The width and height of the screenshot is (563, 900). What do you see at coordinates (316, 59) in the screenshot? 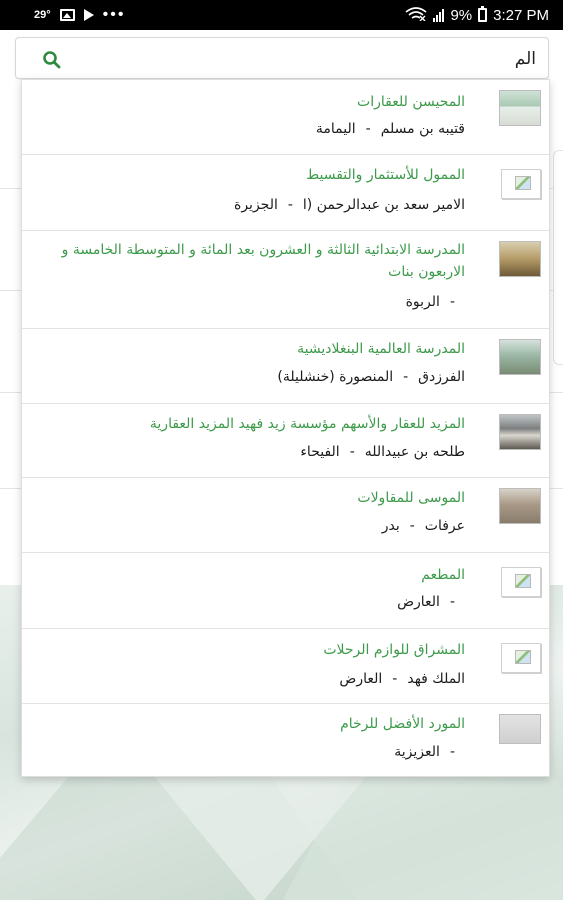
I see `search-input` at bounding box center [316, 59].